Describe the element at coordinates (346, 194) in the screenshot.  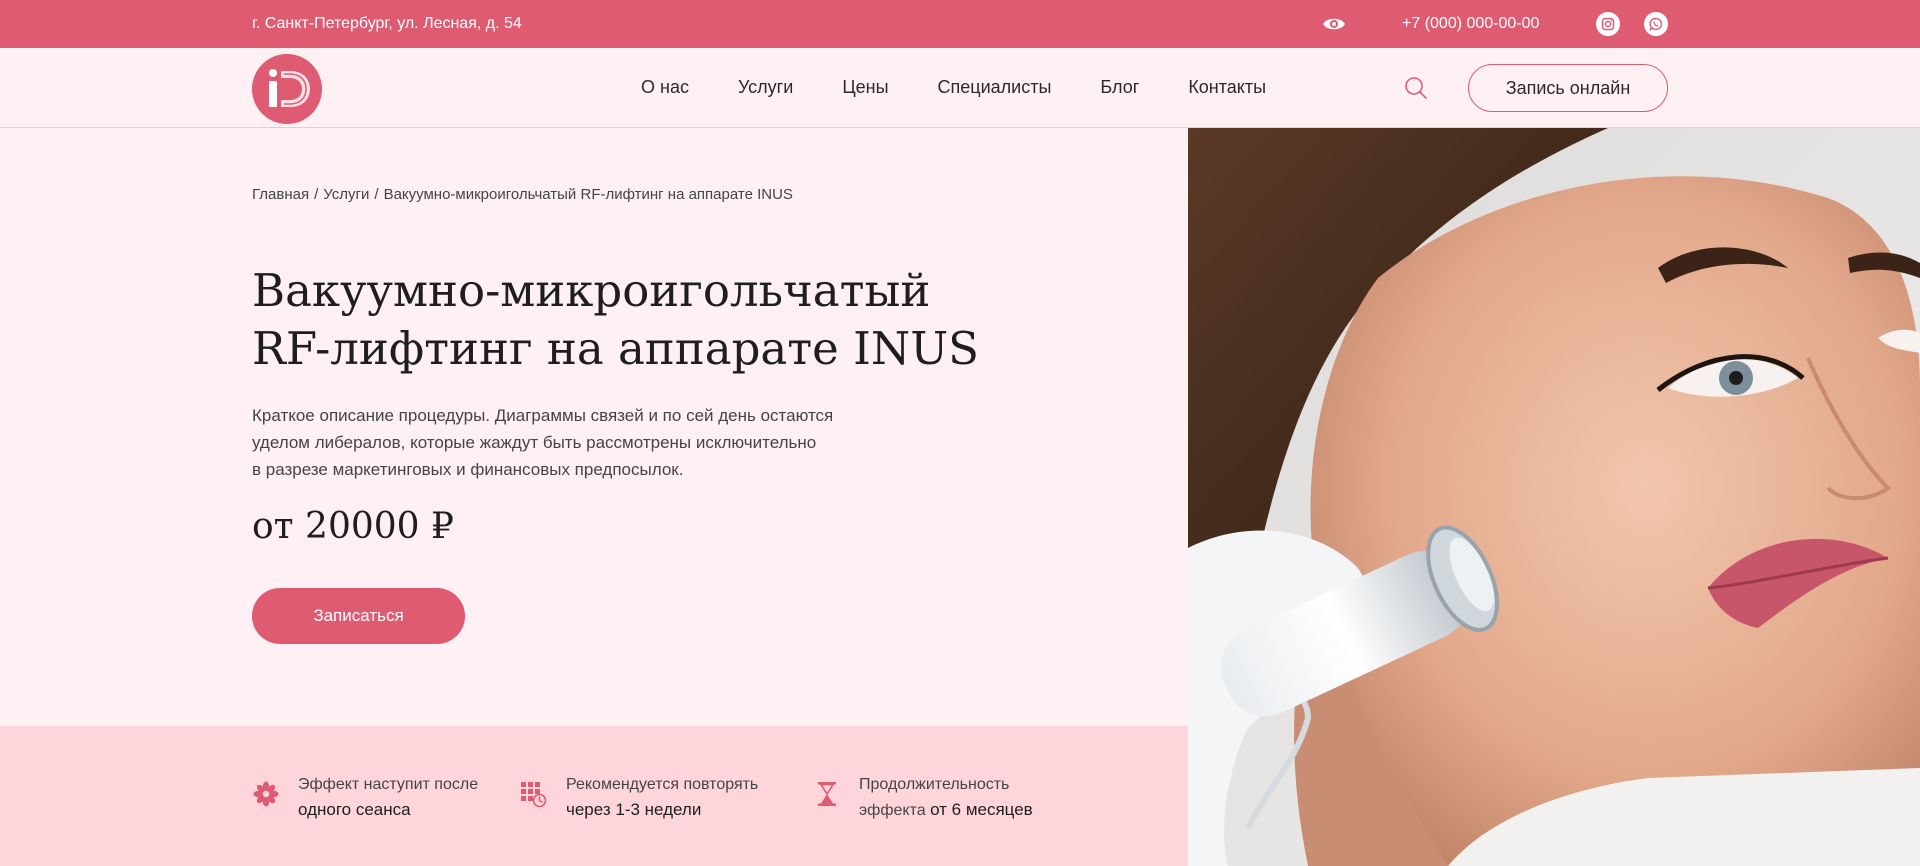
I see `breadcrumb-services: Услуги` at that location.